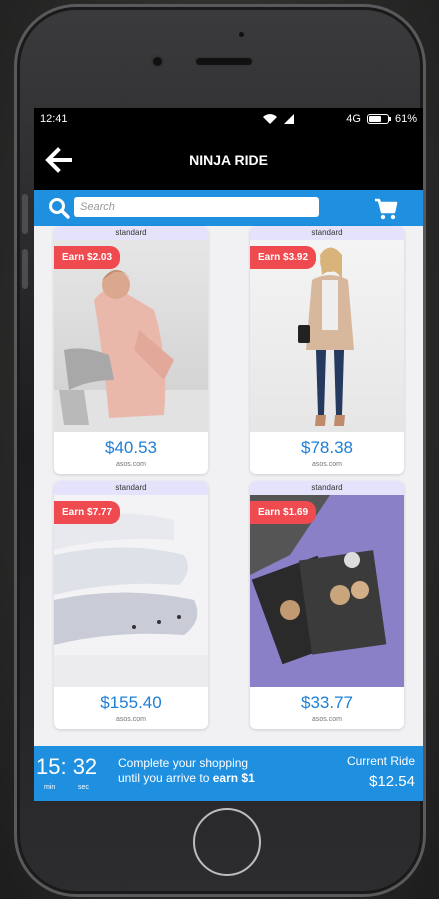 The width and height of the screenshot is (439, 899). I want to click on ride-message-line2: until you arrive to, so click(165, 778).